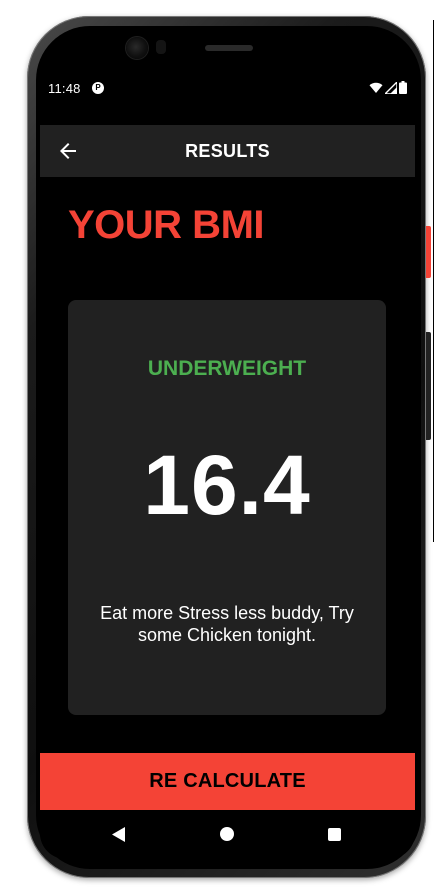  What do you see at coordinates (227, 781) in the screenshot?
I see `recalculate-button: RE CALCULATE` at bounding box center [227, 781].